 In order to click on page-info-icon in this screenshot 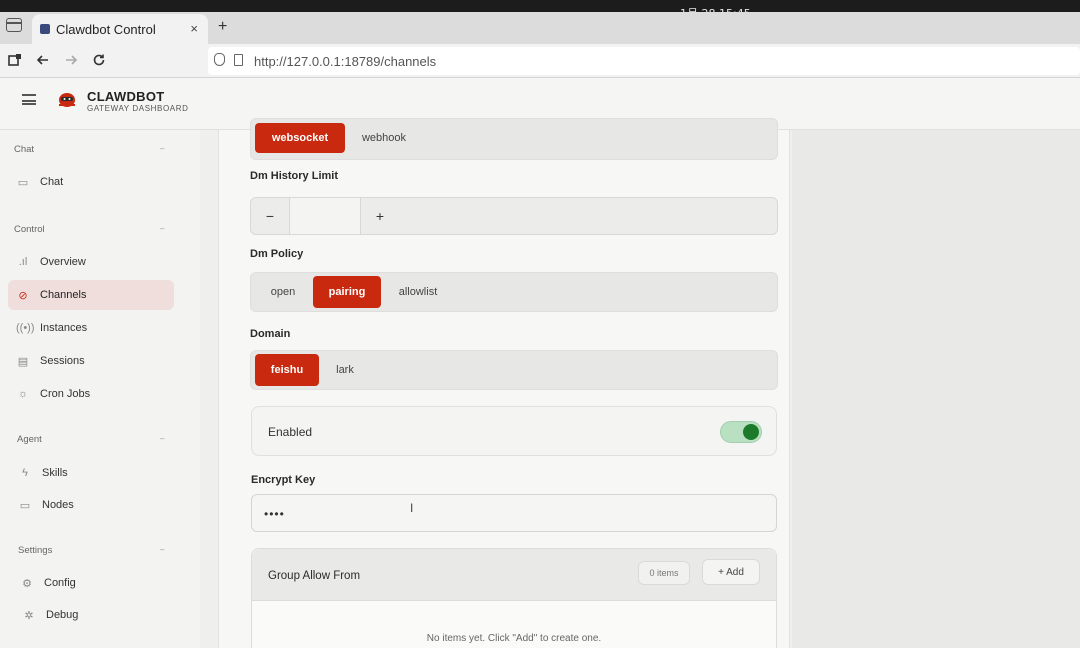, I will do `click(238, 60)`.